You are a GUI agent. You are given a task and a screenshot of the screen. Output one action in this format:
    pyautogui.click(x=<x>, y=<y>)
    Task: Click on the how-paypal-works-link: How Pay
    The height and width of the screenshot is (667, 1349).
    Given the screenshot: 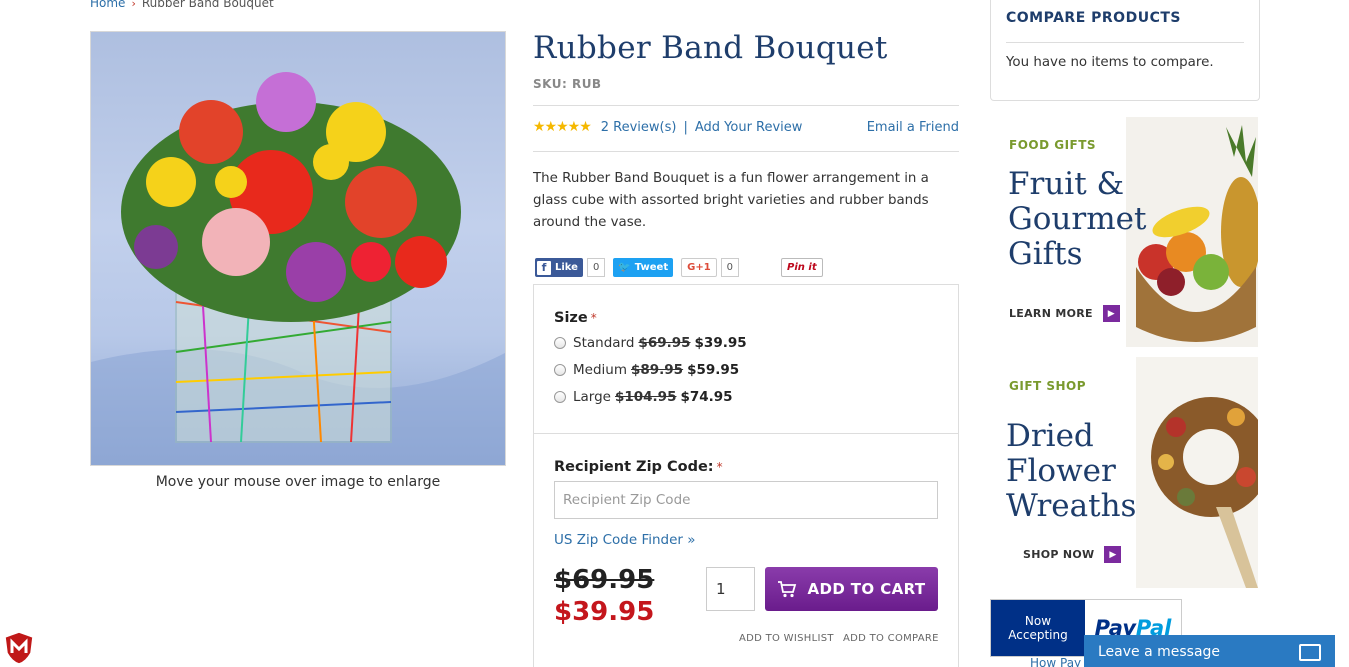 What is the action you would take?
    pyautogui.click(x=1055, y=661)
    